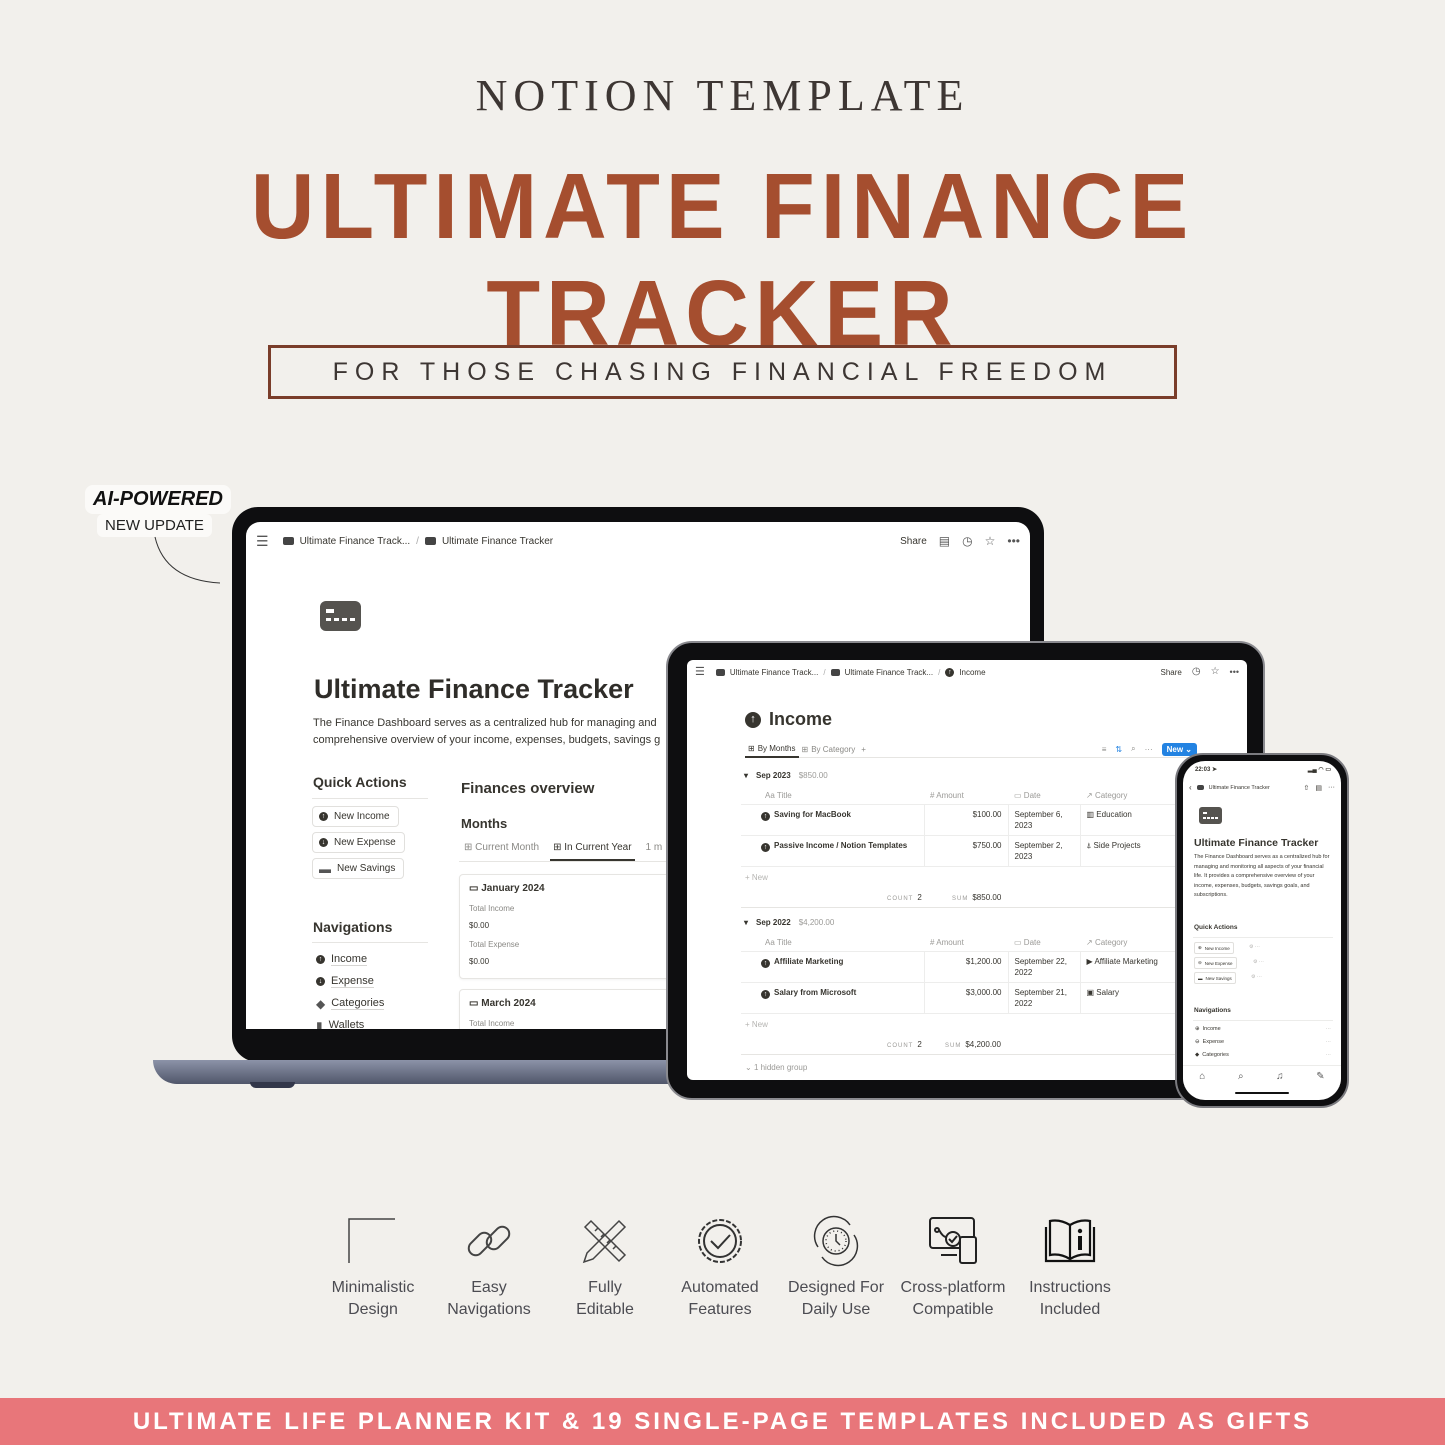  What do you see at coordinates (1280, 1076) in the screenshot?
I see `bell-icon: ♫` at bounding box center [1280, 1076].